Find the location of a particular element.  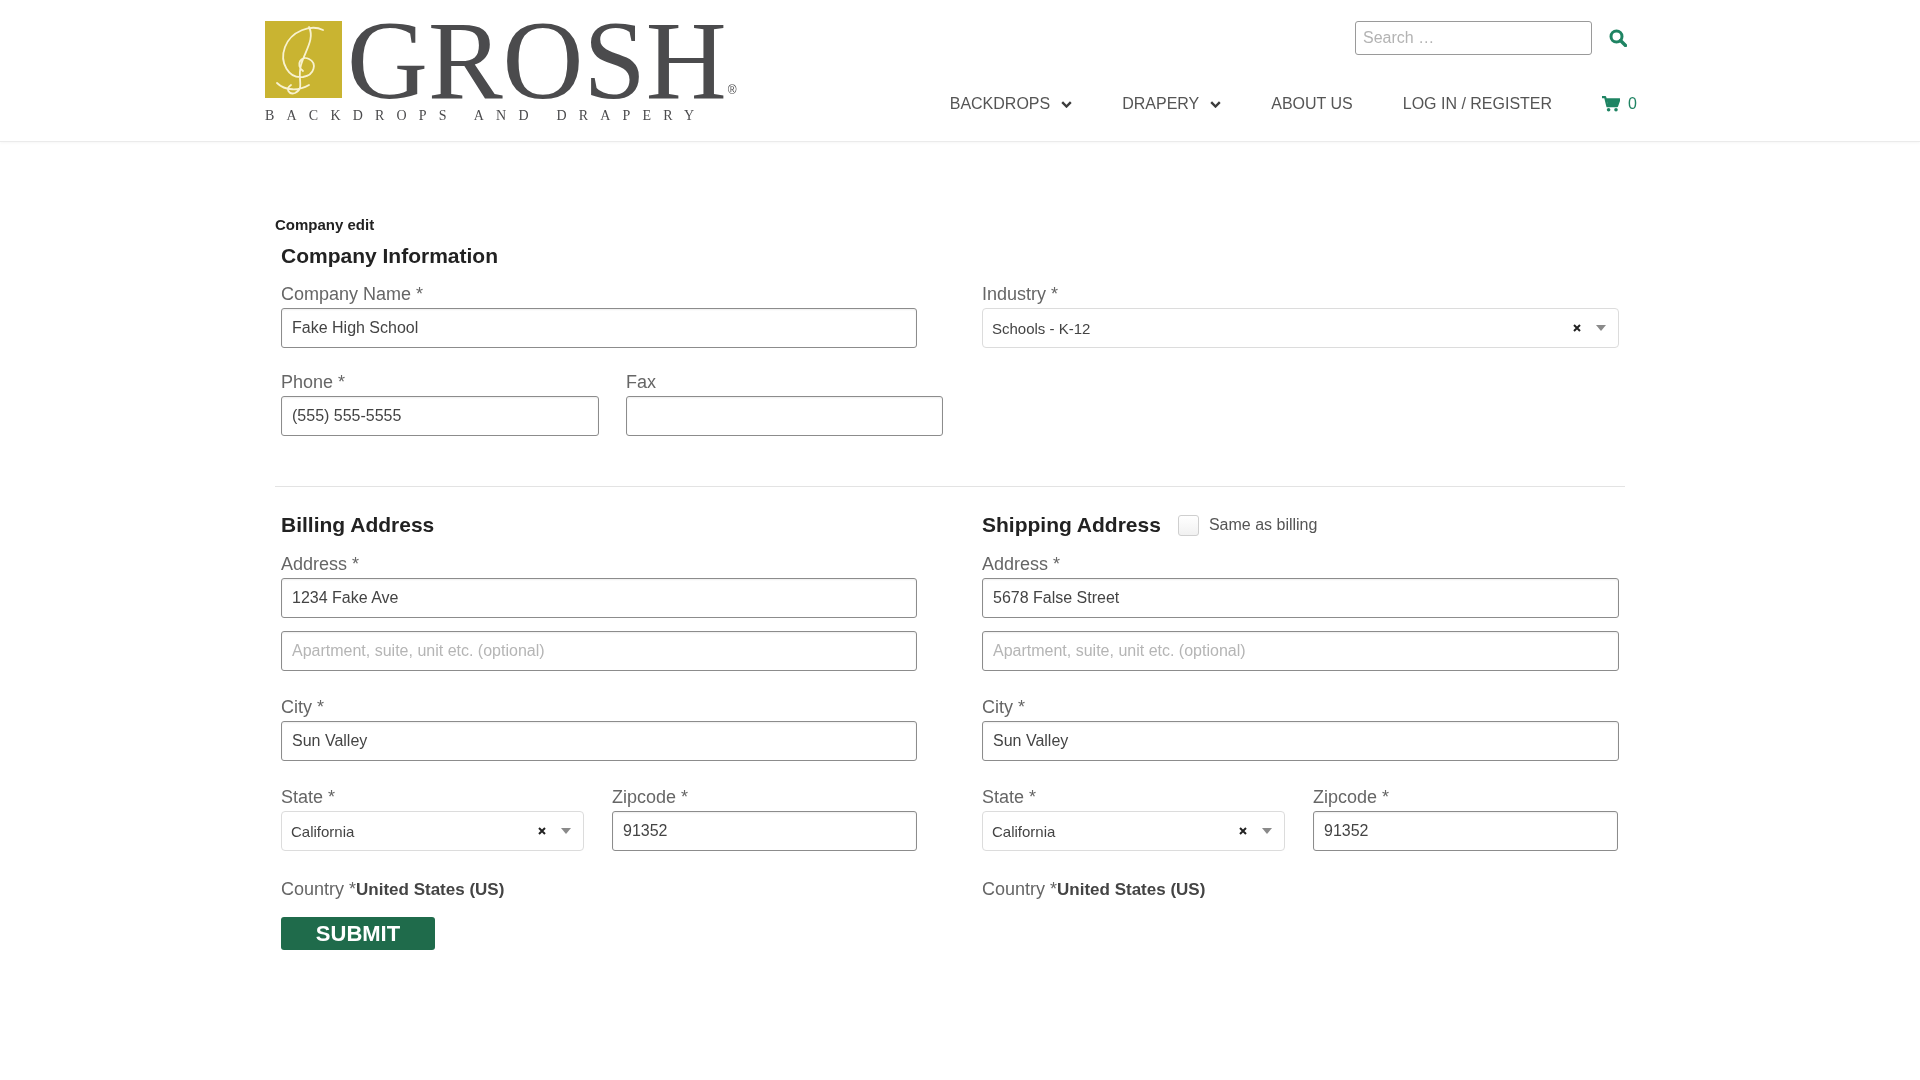

select-field: Schools - K-12 is located at coordinates (1300, 328).